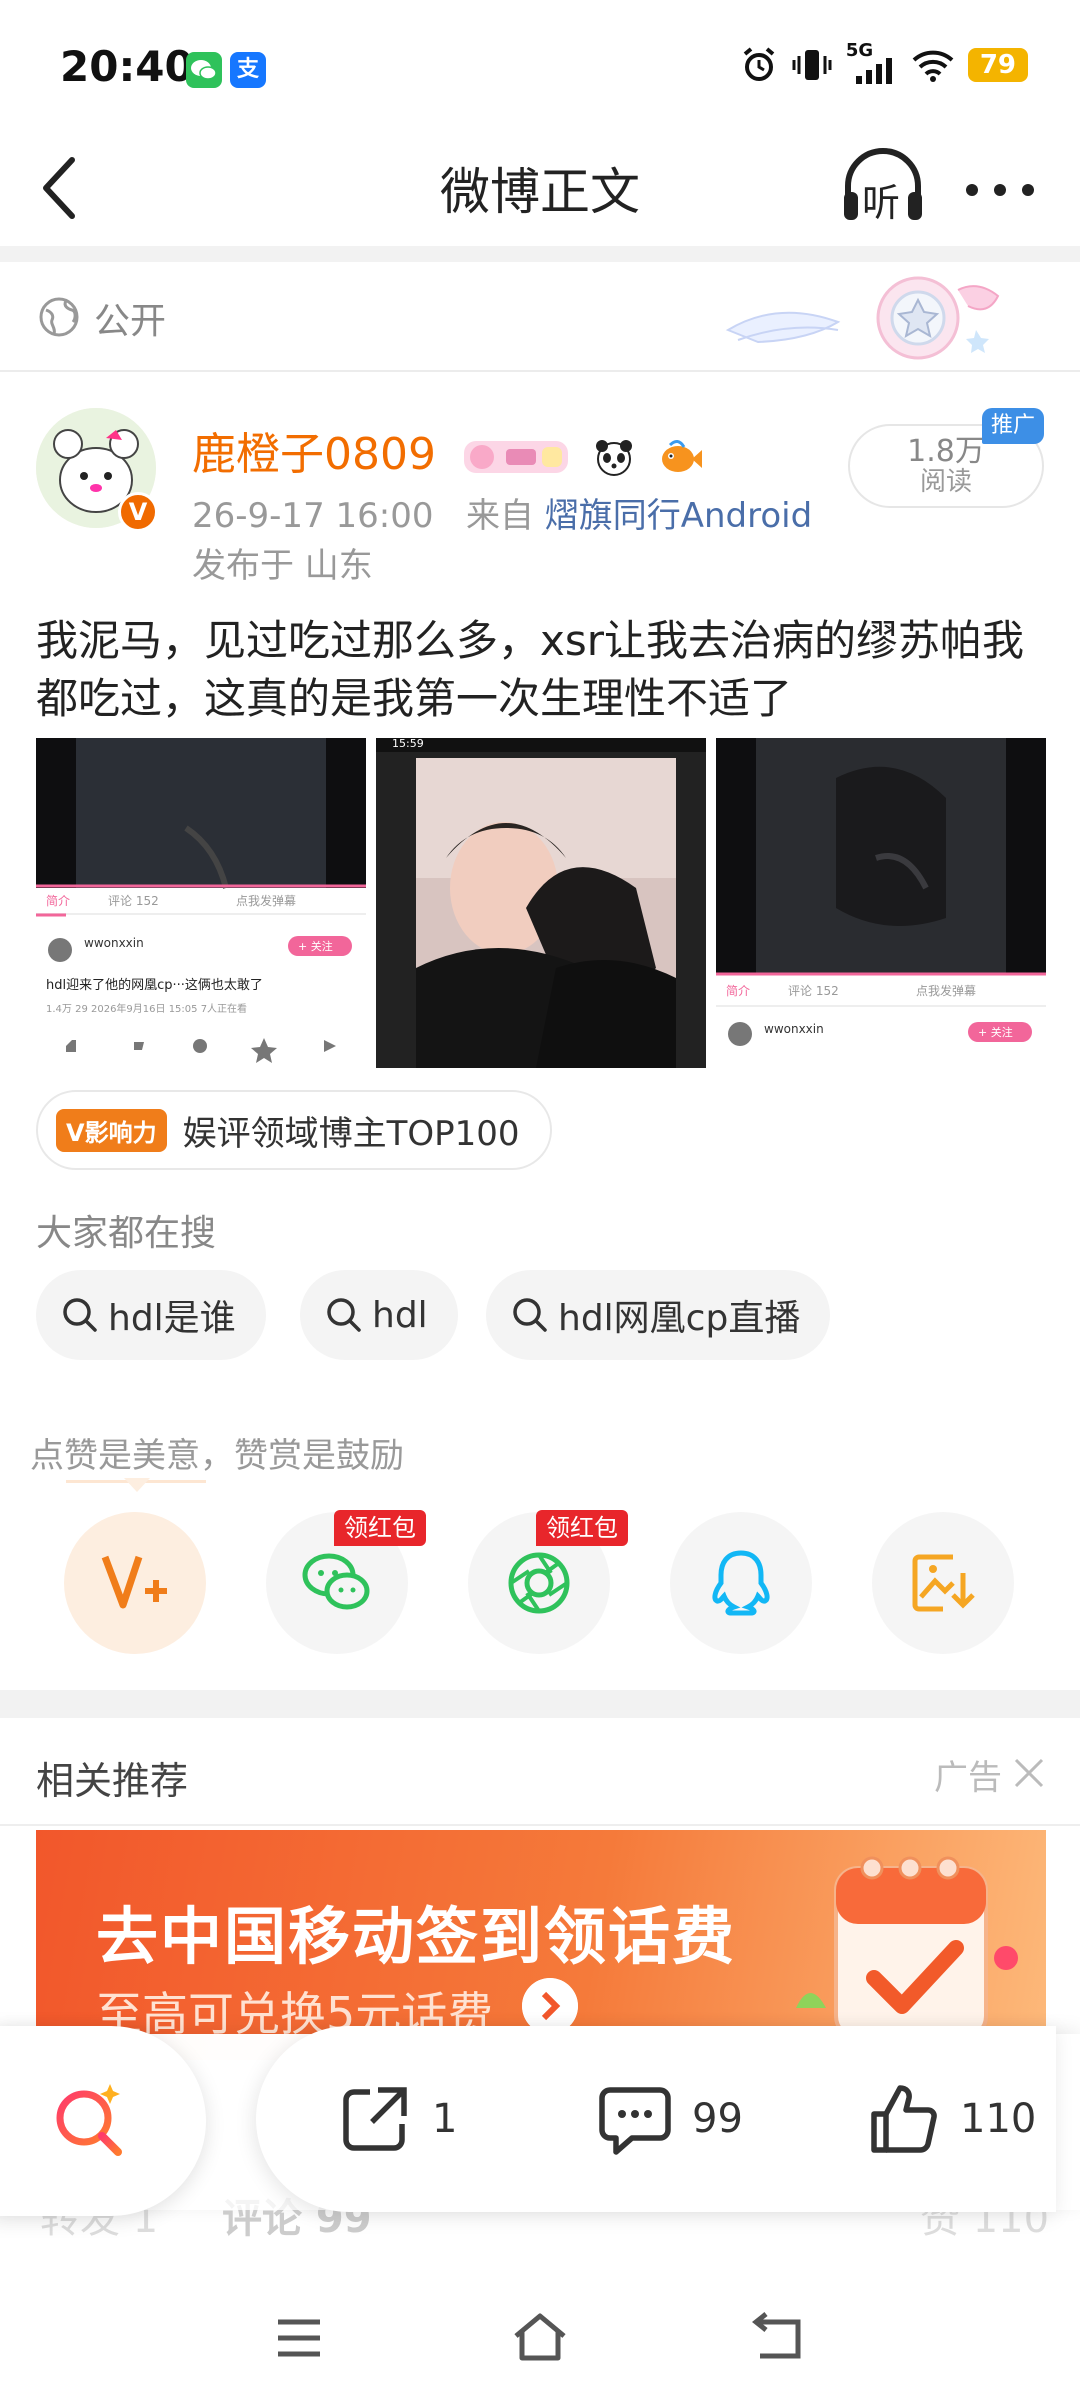 The width and height of the screenshot is (1080, 2400). What do you see at coordinates (502, 516) in the screenshot?
I see `post-meta: 26-9-17 16:00 来自 熠旗同行Android` at bounding box center [502, 516].